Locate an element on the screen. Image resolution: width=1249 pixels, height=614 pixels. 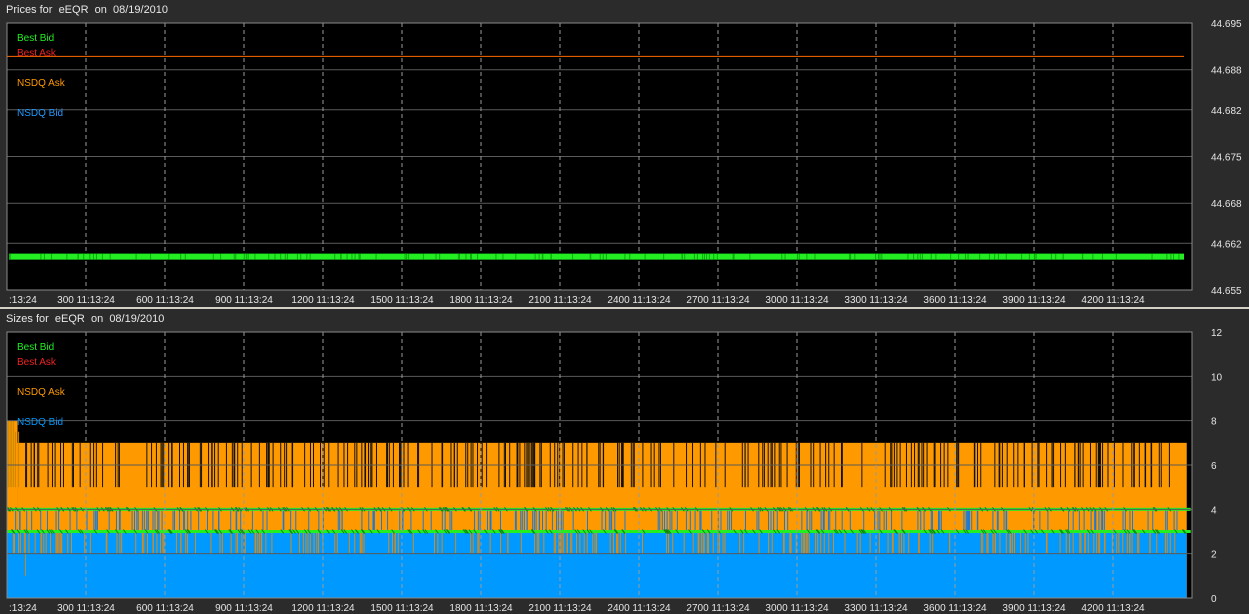
sizes-x-tick-label: 2100 11:13:24 is located at coordinates (560, 608).